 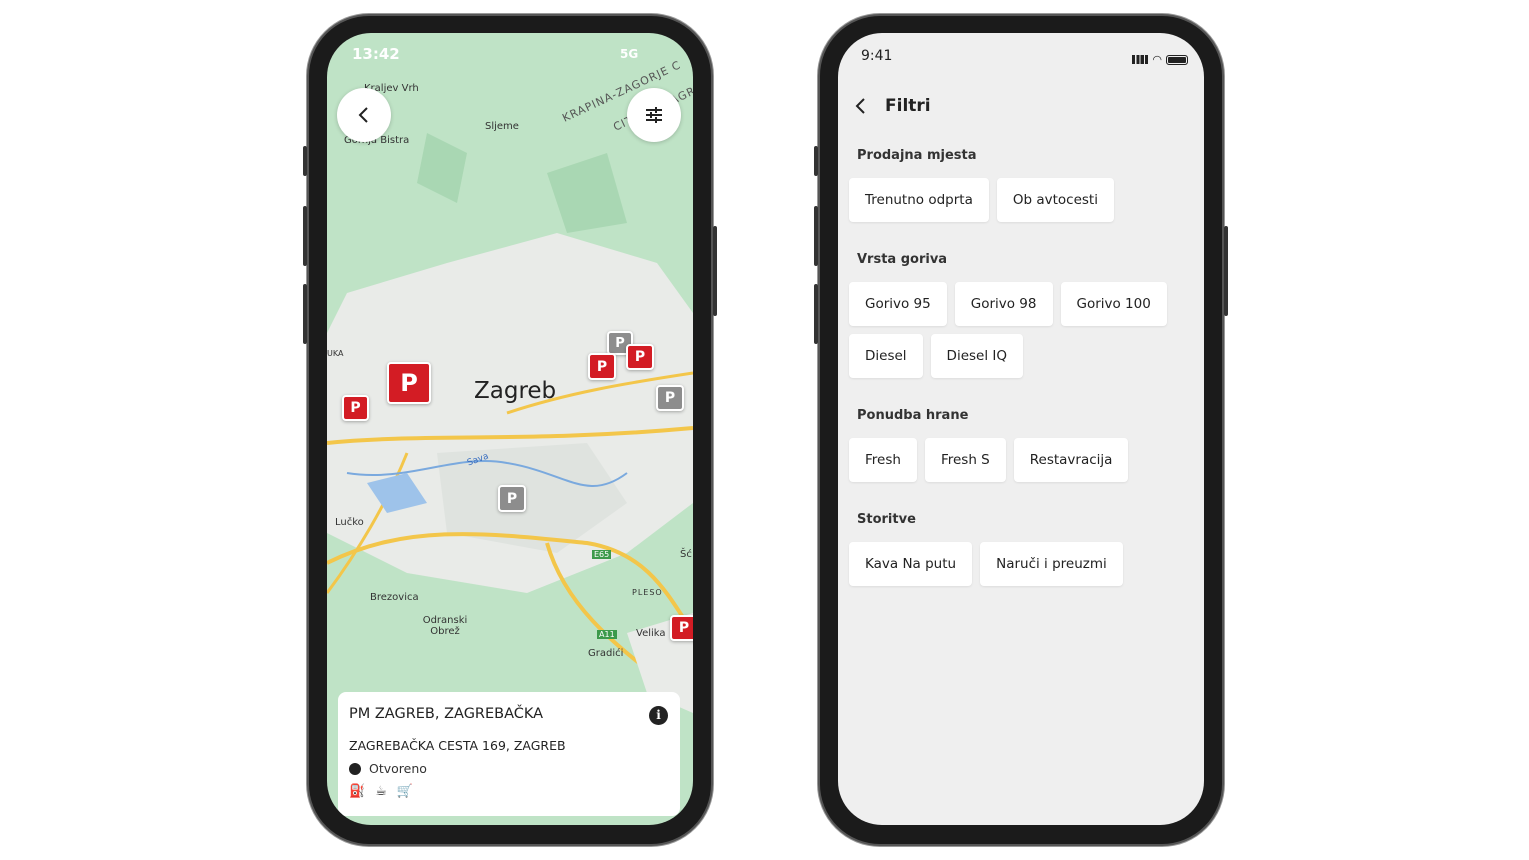 What do you see at coordinates (917, 155) in the screenshot?
I see `section-label: Prodajna mjesta` at bounding box center [917, 155].